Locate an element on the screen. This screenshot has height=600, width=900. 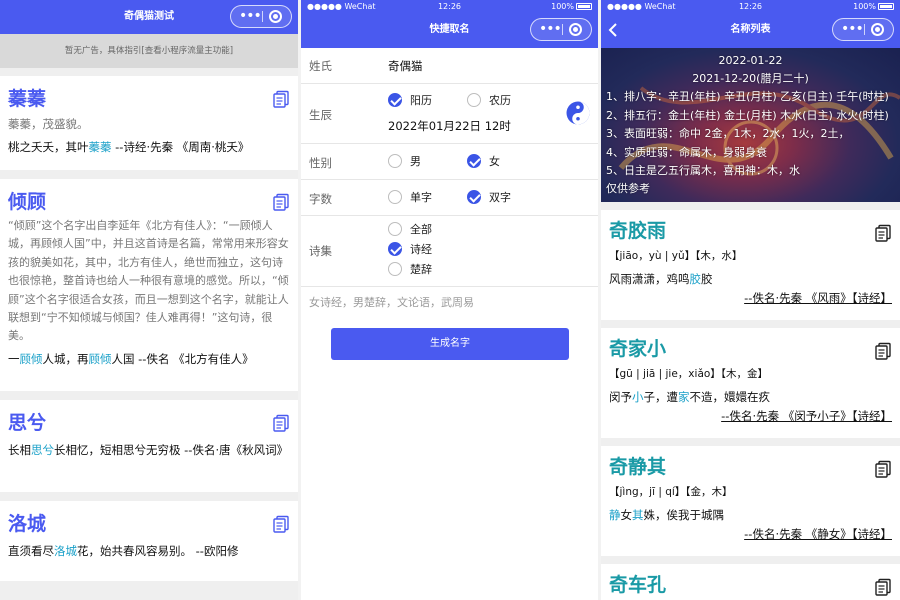
name-result-card: 奇车孔 is located at coordinates (750, 578).